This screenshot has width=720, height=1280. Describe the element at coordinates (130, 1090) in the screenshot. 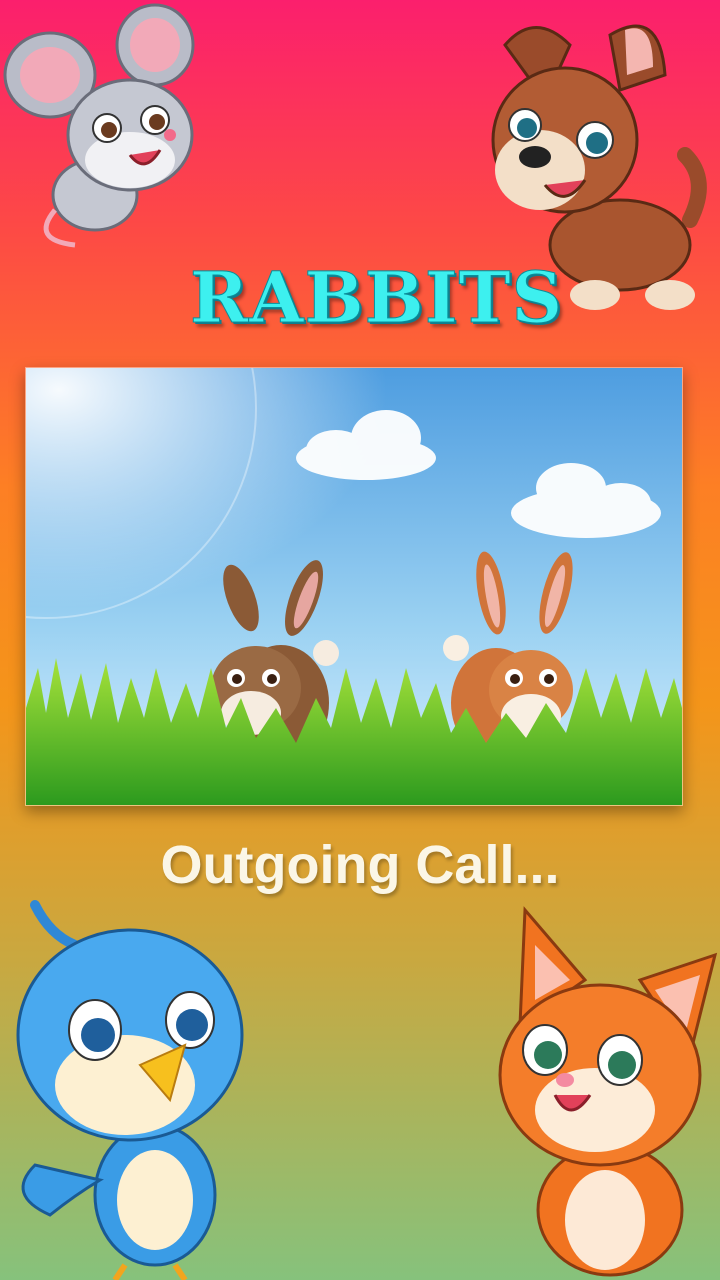

I see `bluebird-cartoon-image` at that location.